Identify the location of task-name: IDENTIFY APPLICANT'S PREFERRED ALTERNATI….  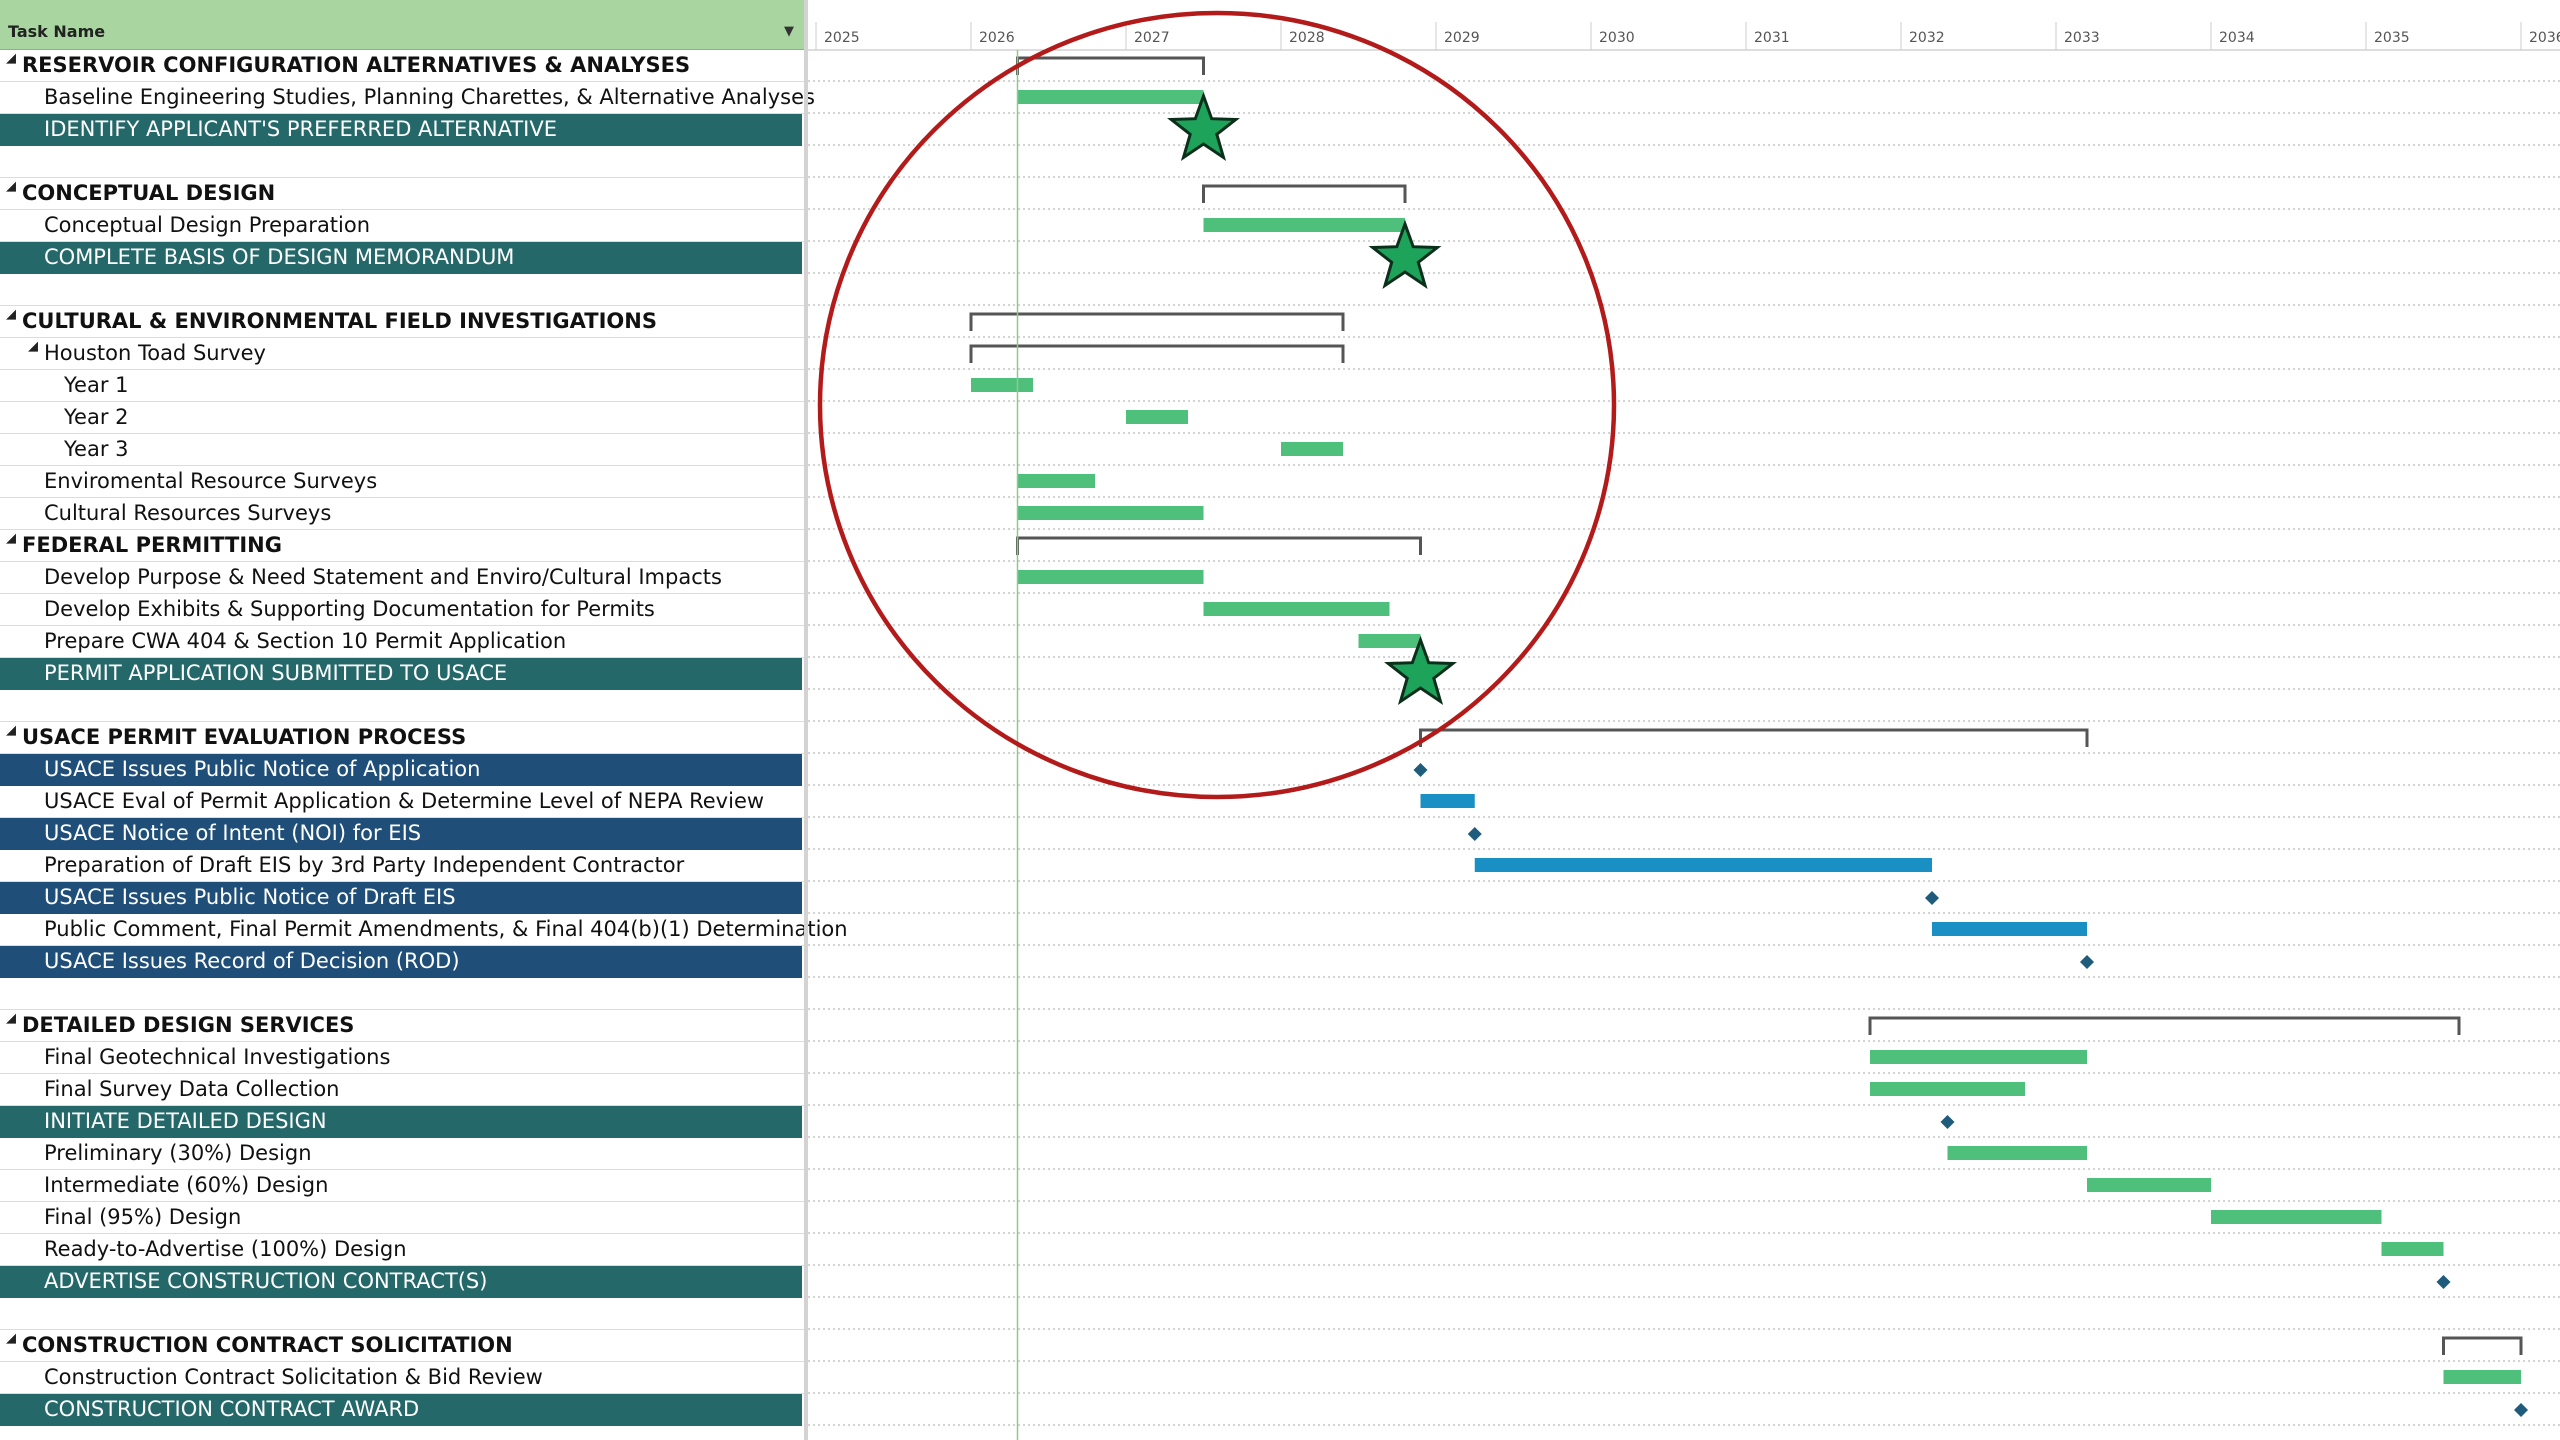
(301, 129).